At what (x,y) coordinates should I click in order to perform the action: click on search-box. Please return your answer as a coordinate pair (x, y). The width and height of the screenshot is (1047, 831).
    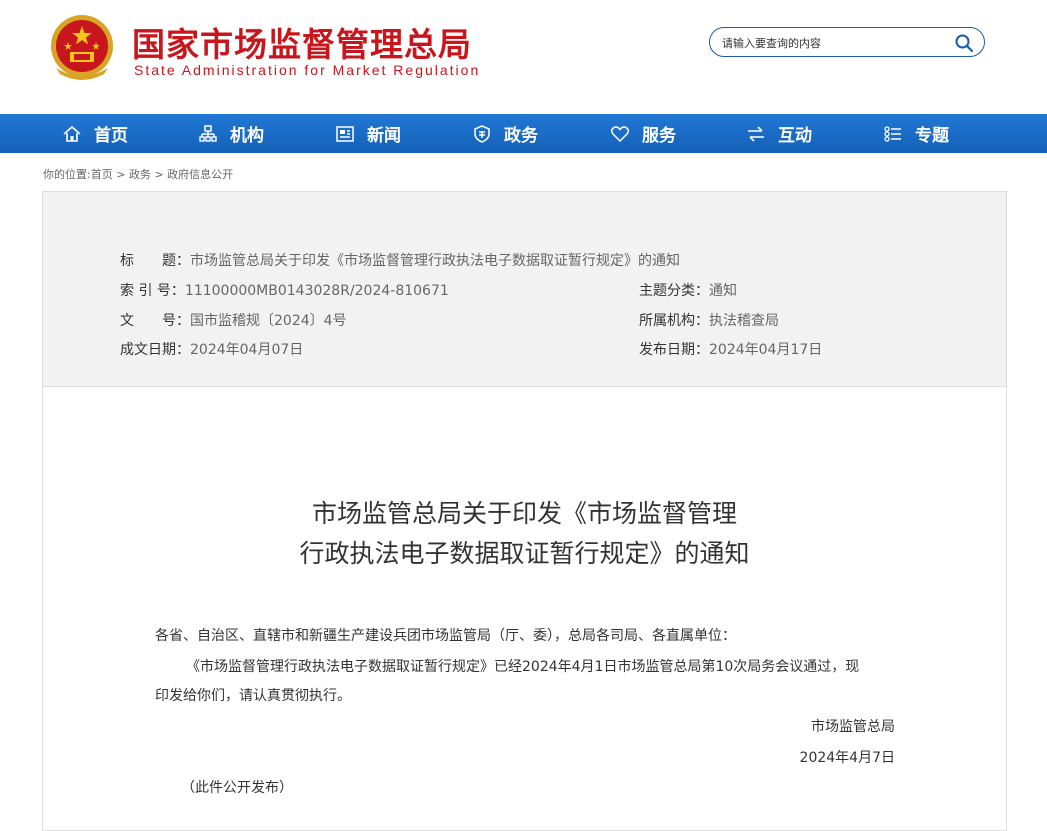
    Looking at the image, I should click on (847, 42).